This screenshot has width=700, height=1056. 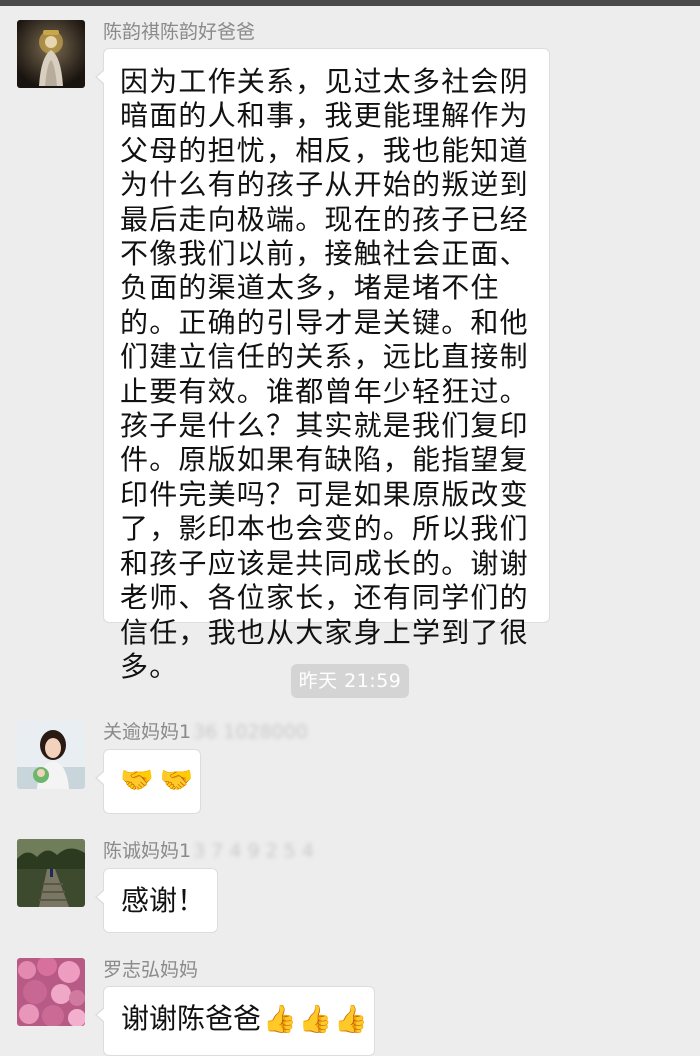 I want to click on status-bar-edge, so click(x=350, y=3).